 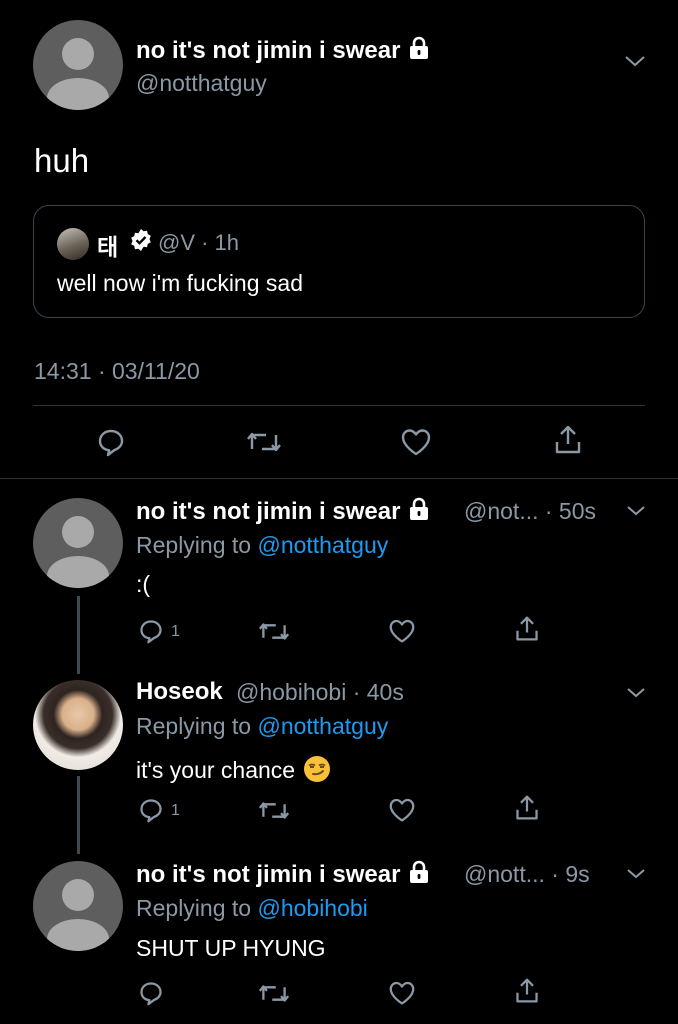 What do you see at coordinates (62, 160) in the screenshot?
I see `main-tweet-text: huh` at bounding box center [62, 160].